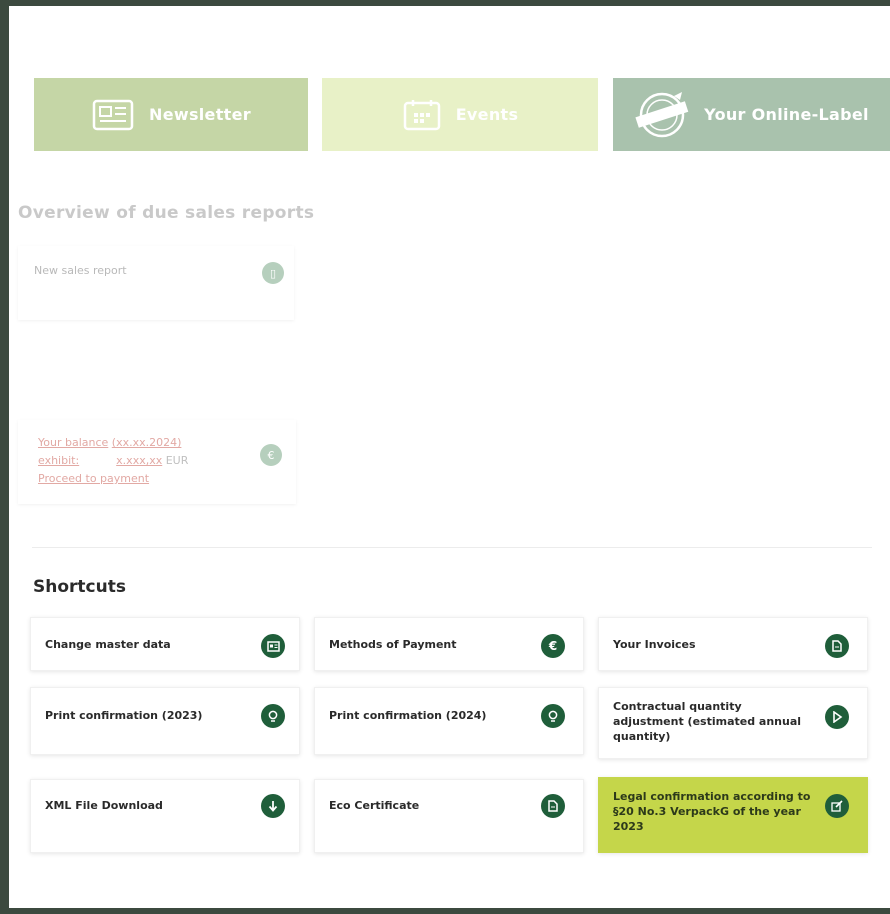  I want to click on events-label: Events, so click(487, 114).